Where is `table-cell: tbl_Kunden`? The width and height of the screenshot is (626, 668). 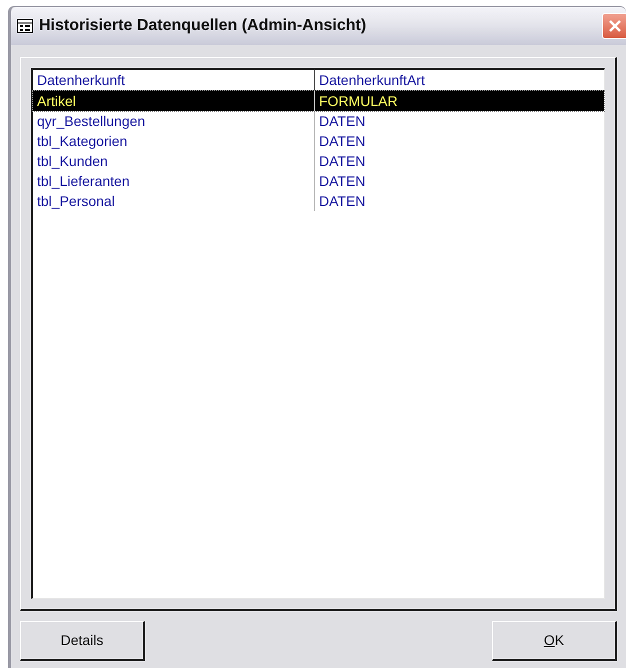
table-cell: tbl_Kunden is located at coordinates (174, 161).